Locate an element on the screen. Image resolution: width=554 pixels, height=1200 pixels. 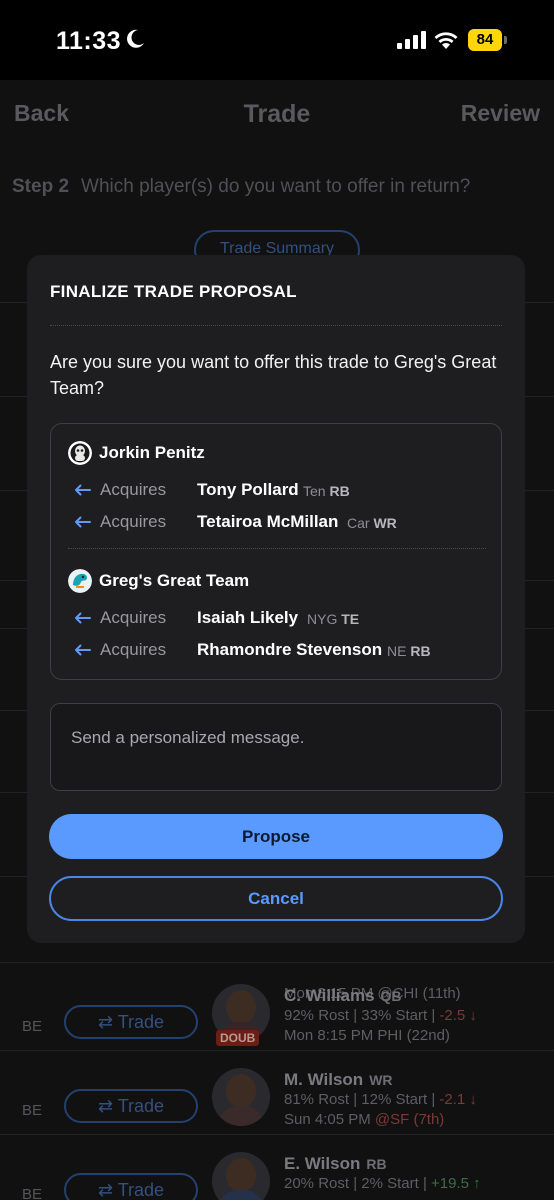
player-stats: 81% Rost | 12% Start | -2.1 ↓ is located at coordinates (380, 1099).